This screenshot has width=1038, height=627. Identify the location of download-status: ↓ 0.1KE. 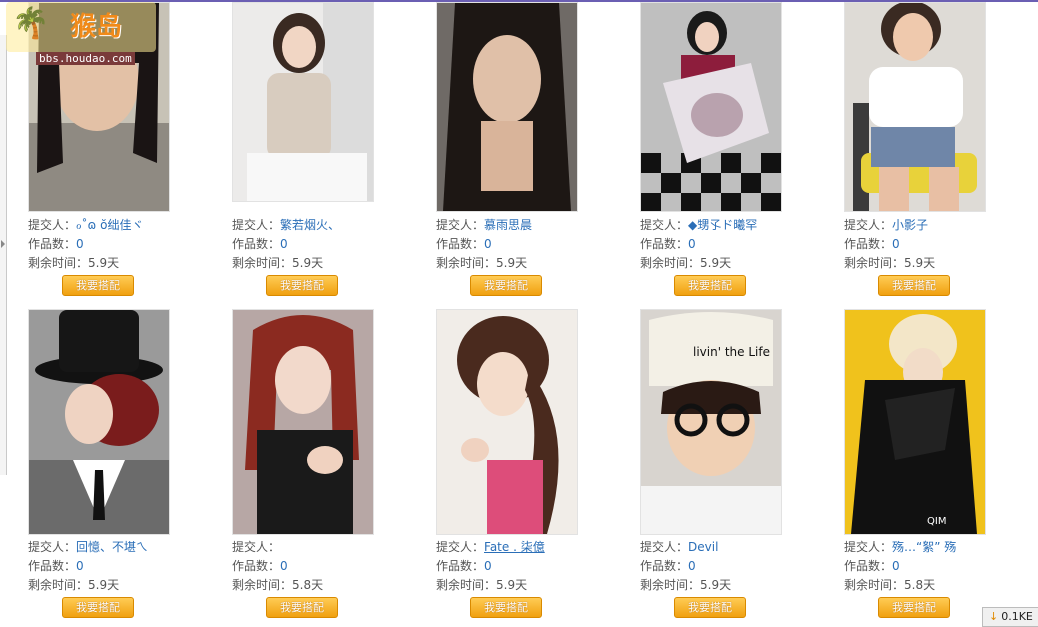
(1010, 617).